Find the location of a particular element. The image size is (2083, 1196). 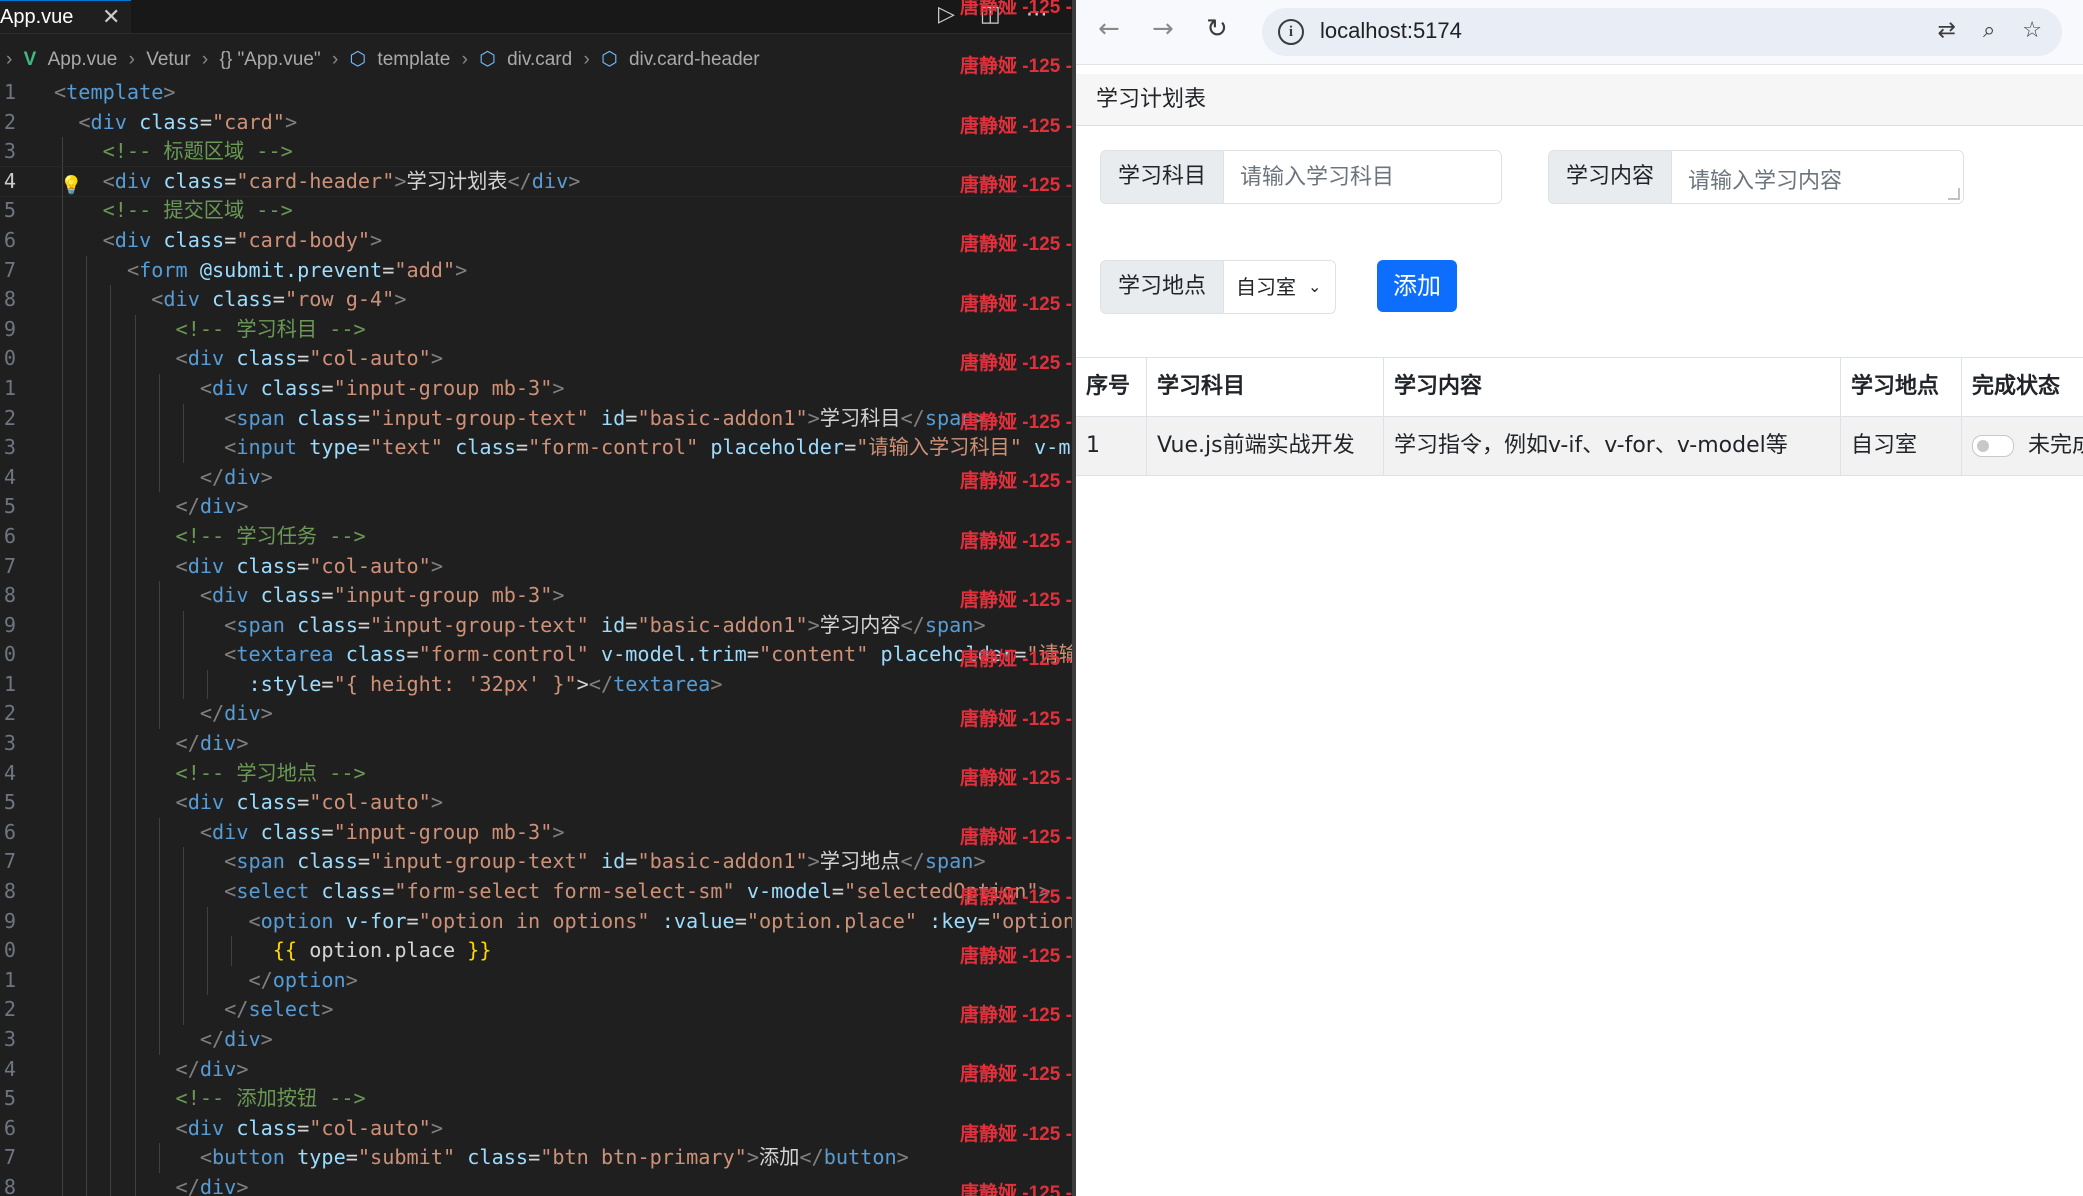

site-info-icon: i is located at coordinates (1291, 32).